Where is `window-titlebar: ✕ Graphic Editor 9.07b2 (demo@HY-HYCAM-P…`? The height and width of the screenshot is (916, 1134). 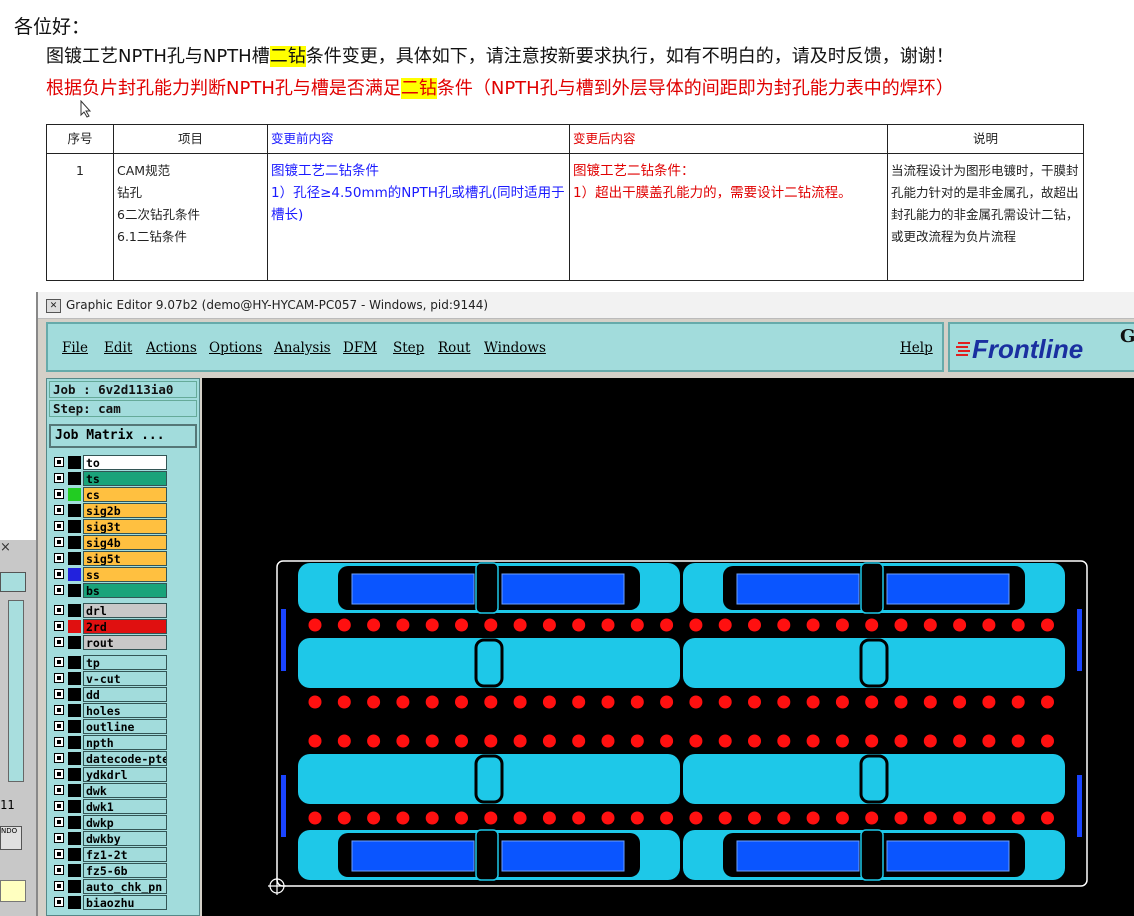 window-titlebar: ✕ Graphic Editor 9.07b2 (demo@HY-HYCAM-P… is located at coordinates (586, 305).